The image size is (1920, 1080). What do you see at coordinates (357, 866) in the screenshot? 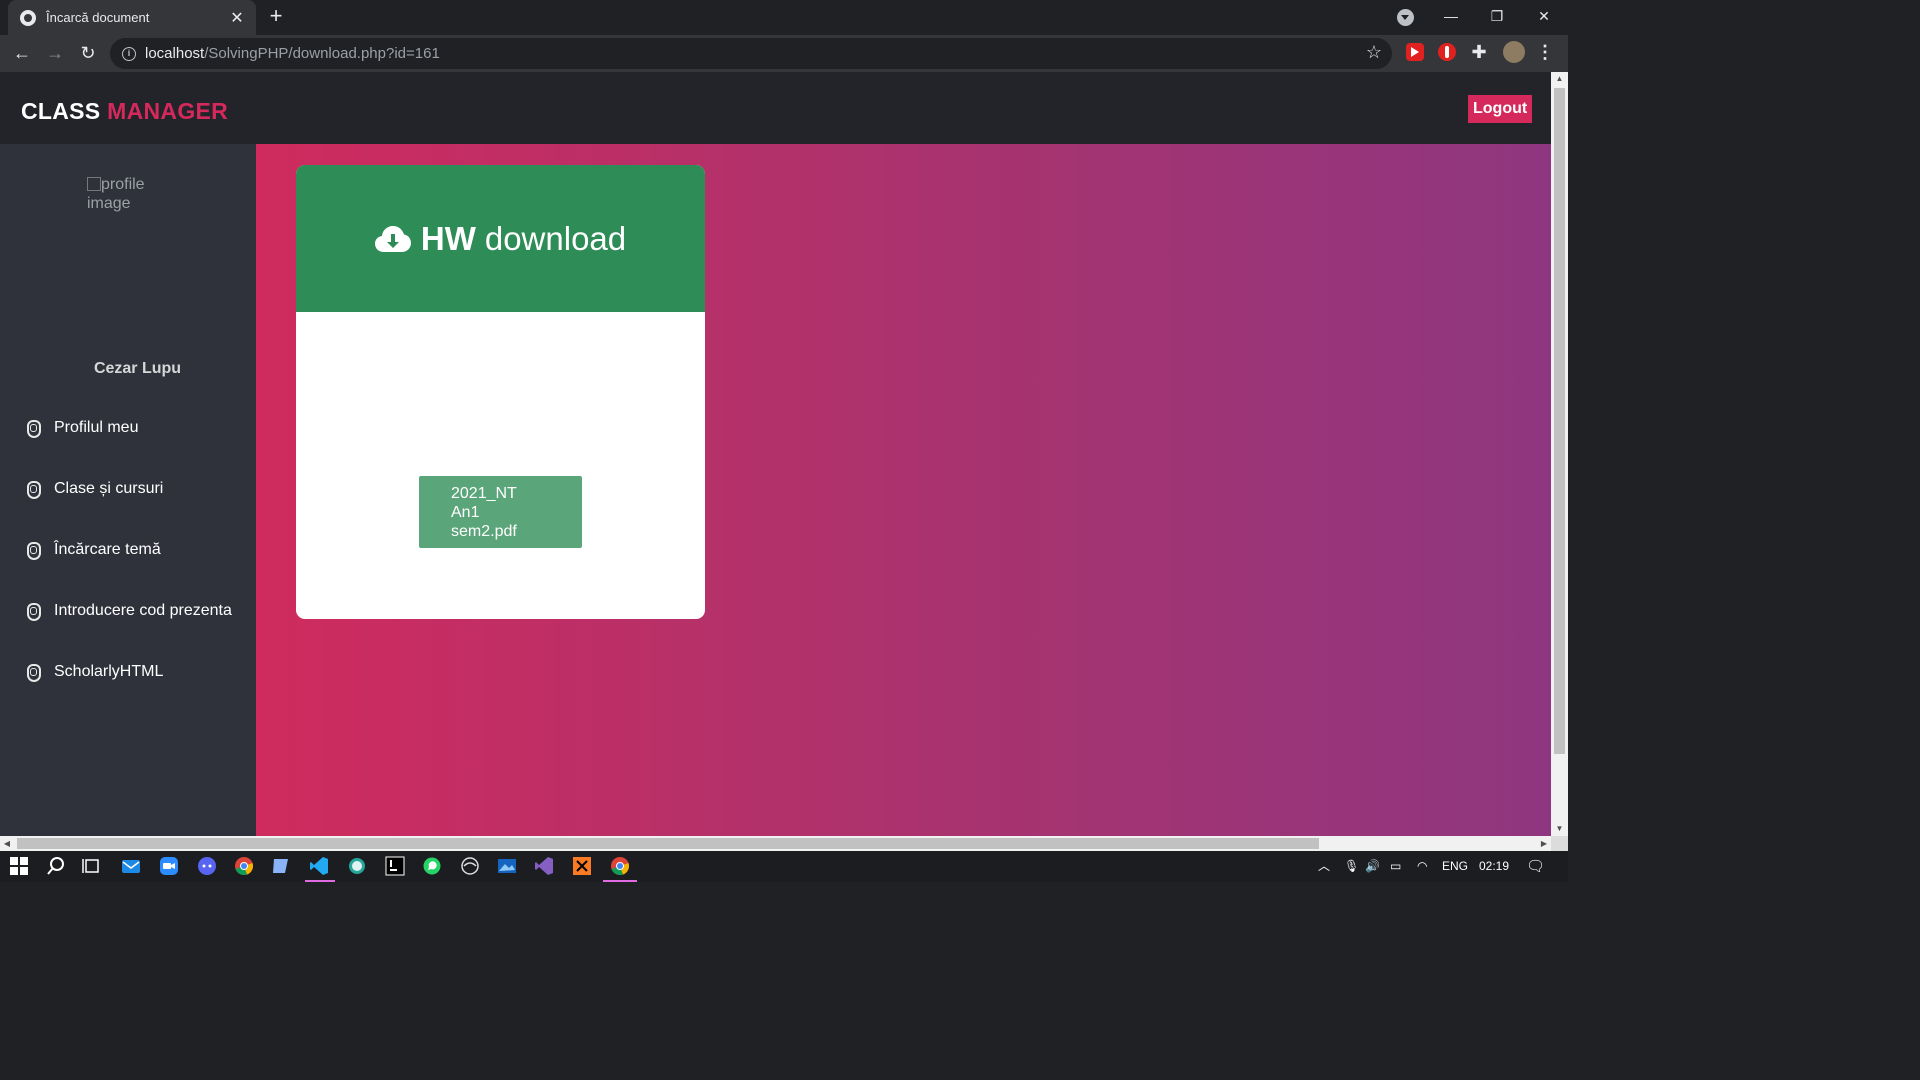
I see `app-circle-icon` at bounding box center [357, 866].